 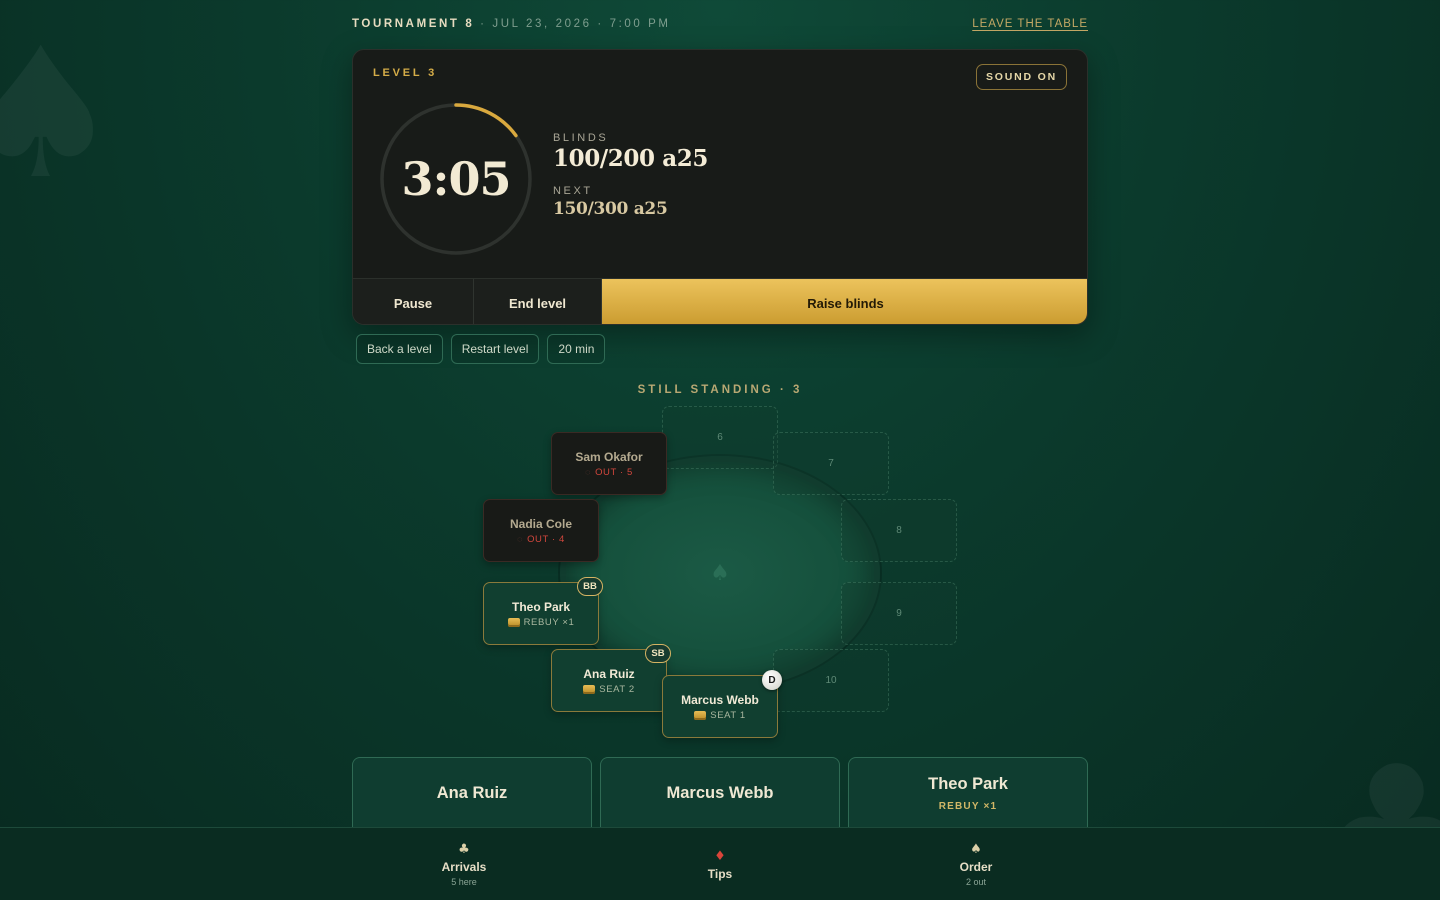 What do you see at coordinates (399, 349) in the screenshot?
I see `back-level-button: Back a level` at bounding box center [399, 349].